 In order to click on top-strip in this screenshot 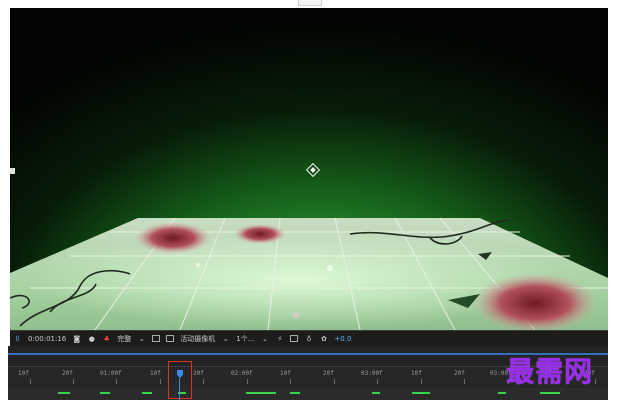, I will do `click(310, 4)`.